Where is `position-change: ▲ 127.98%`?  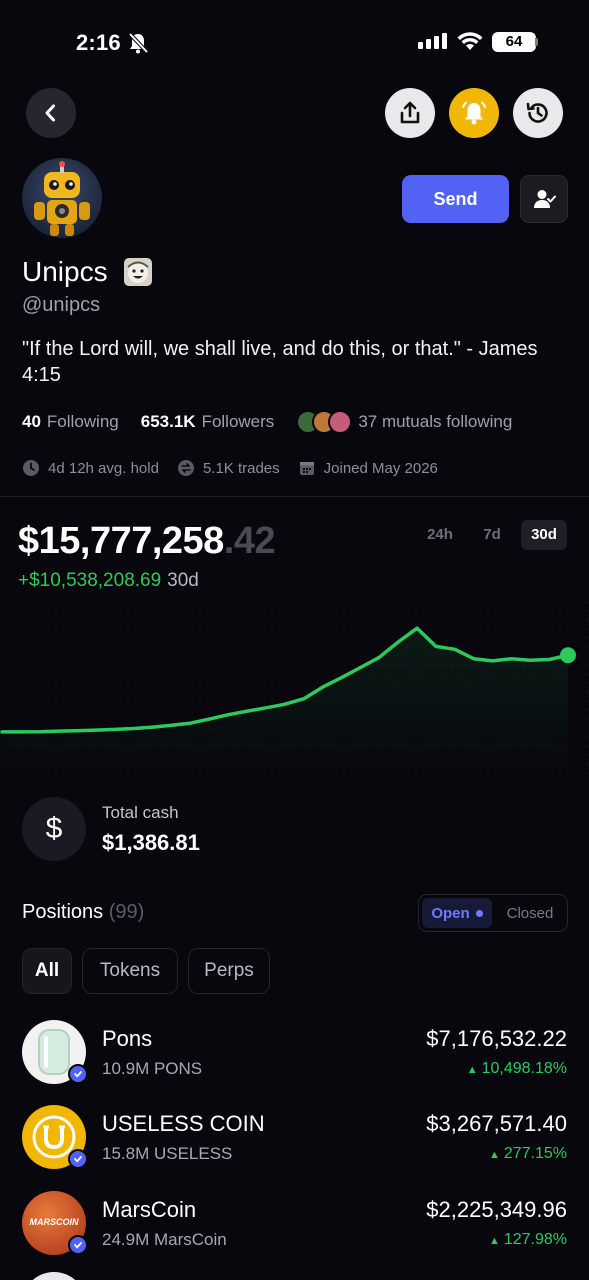 position-change: ▲ 127.98% is located at coordinates (528, 1240).